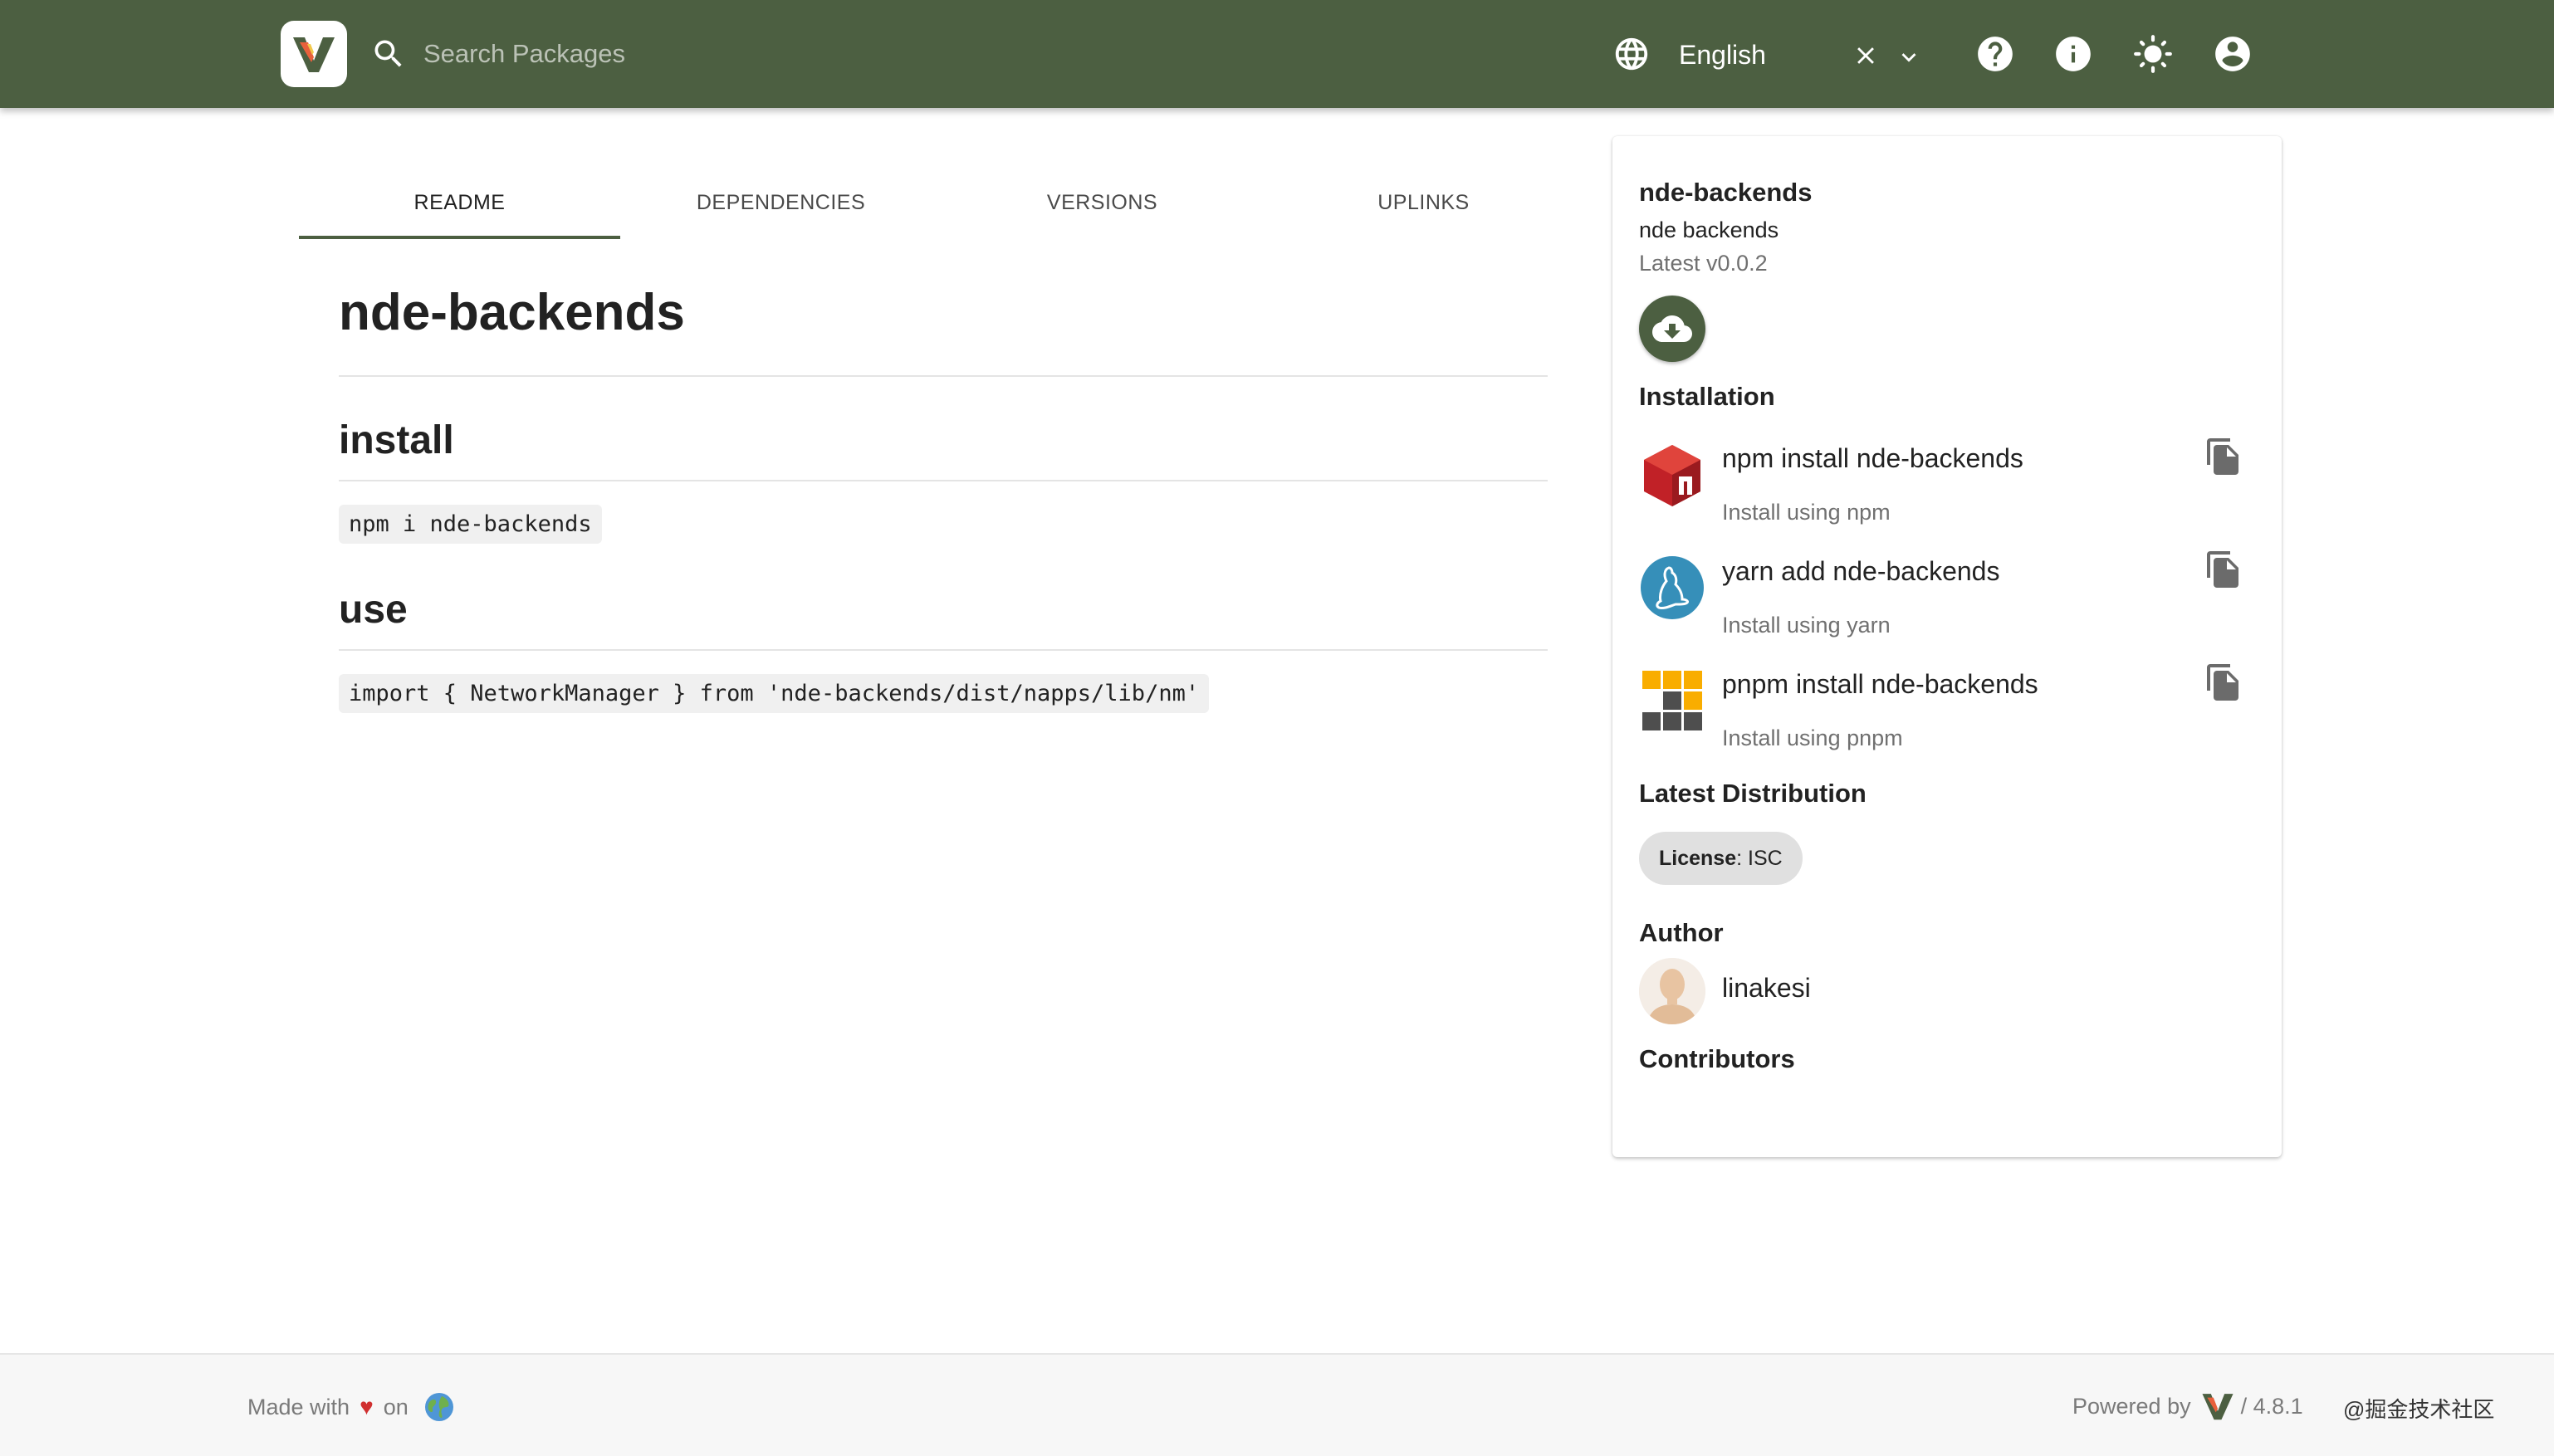 The image size is (2554, 1456). What do you see at coordinates (1946, 597) in the screenshot?
I see `install-option-yarn: yarn add nde-backends Install using yarn` at bounding box center [1946, 597].